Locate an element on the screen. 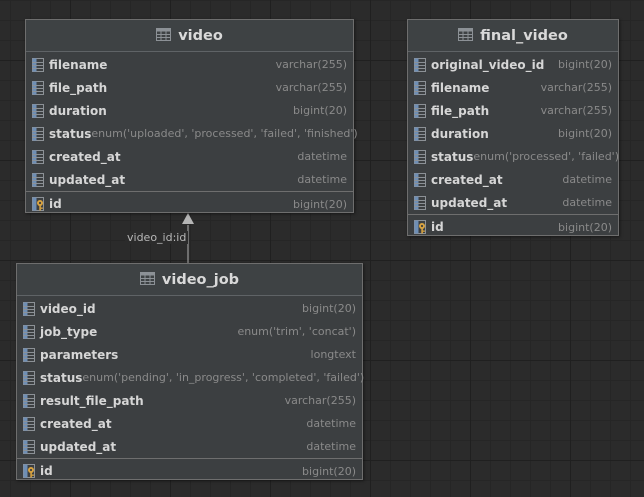  column-type: enum('trim', 'concat') is located at coordinates (296, 331).